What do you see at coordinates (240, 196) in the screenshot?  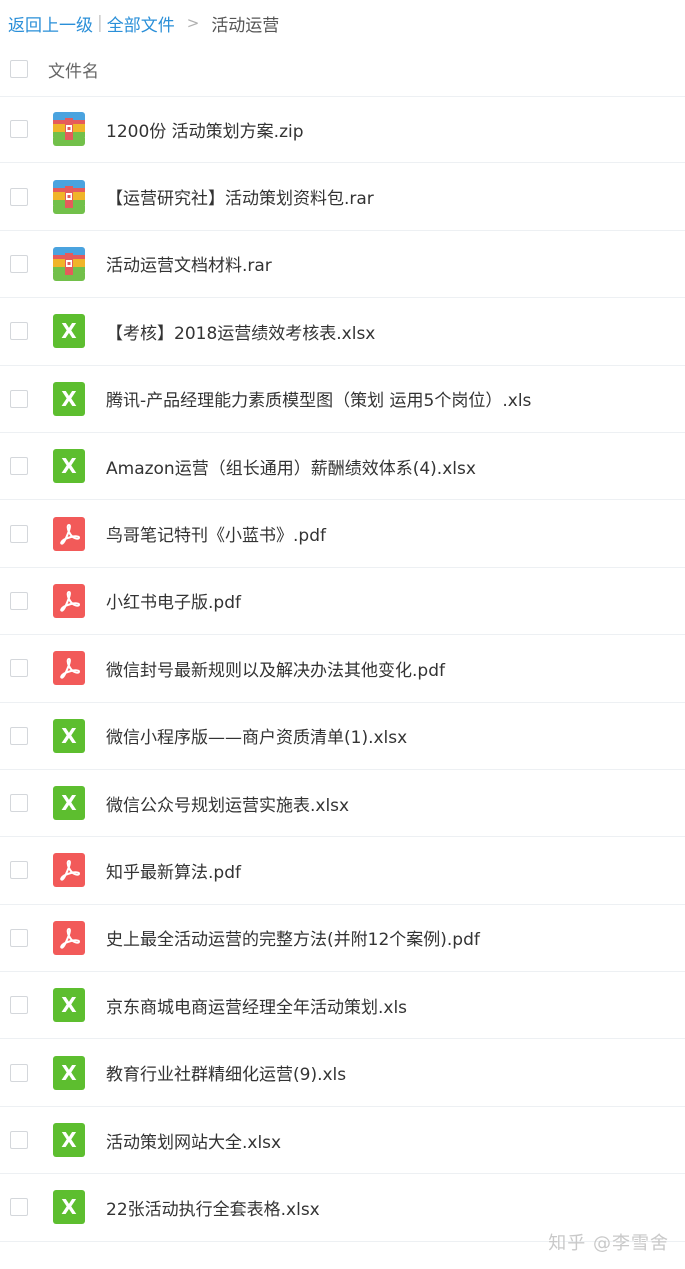 I see `file-name: 【运营研究社】活动策划资料包.rar` at bounding box center [240, 196].